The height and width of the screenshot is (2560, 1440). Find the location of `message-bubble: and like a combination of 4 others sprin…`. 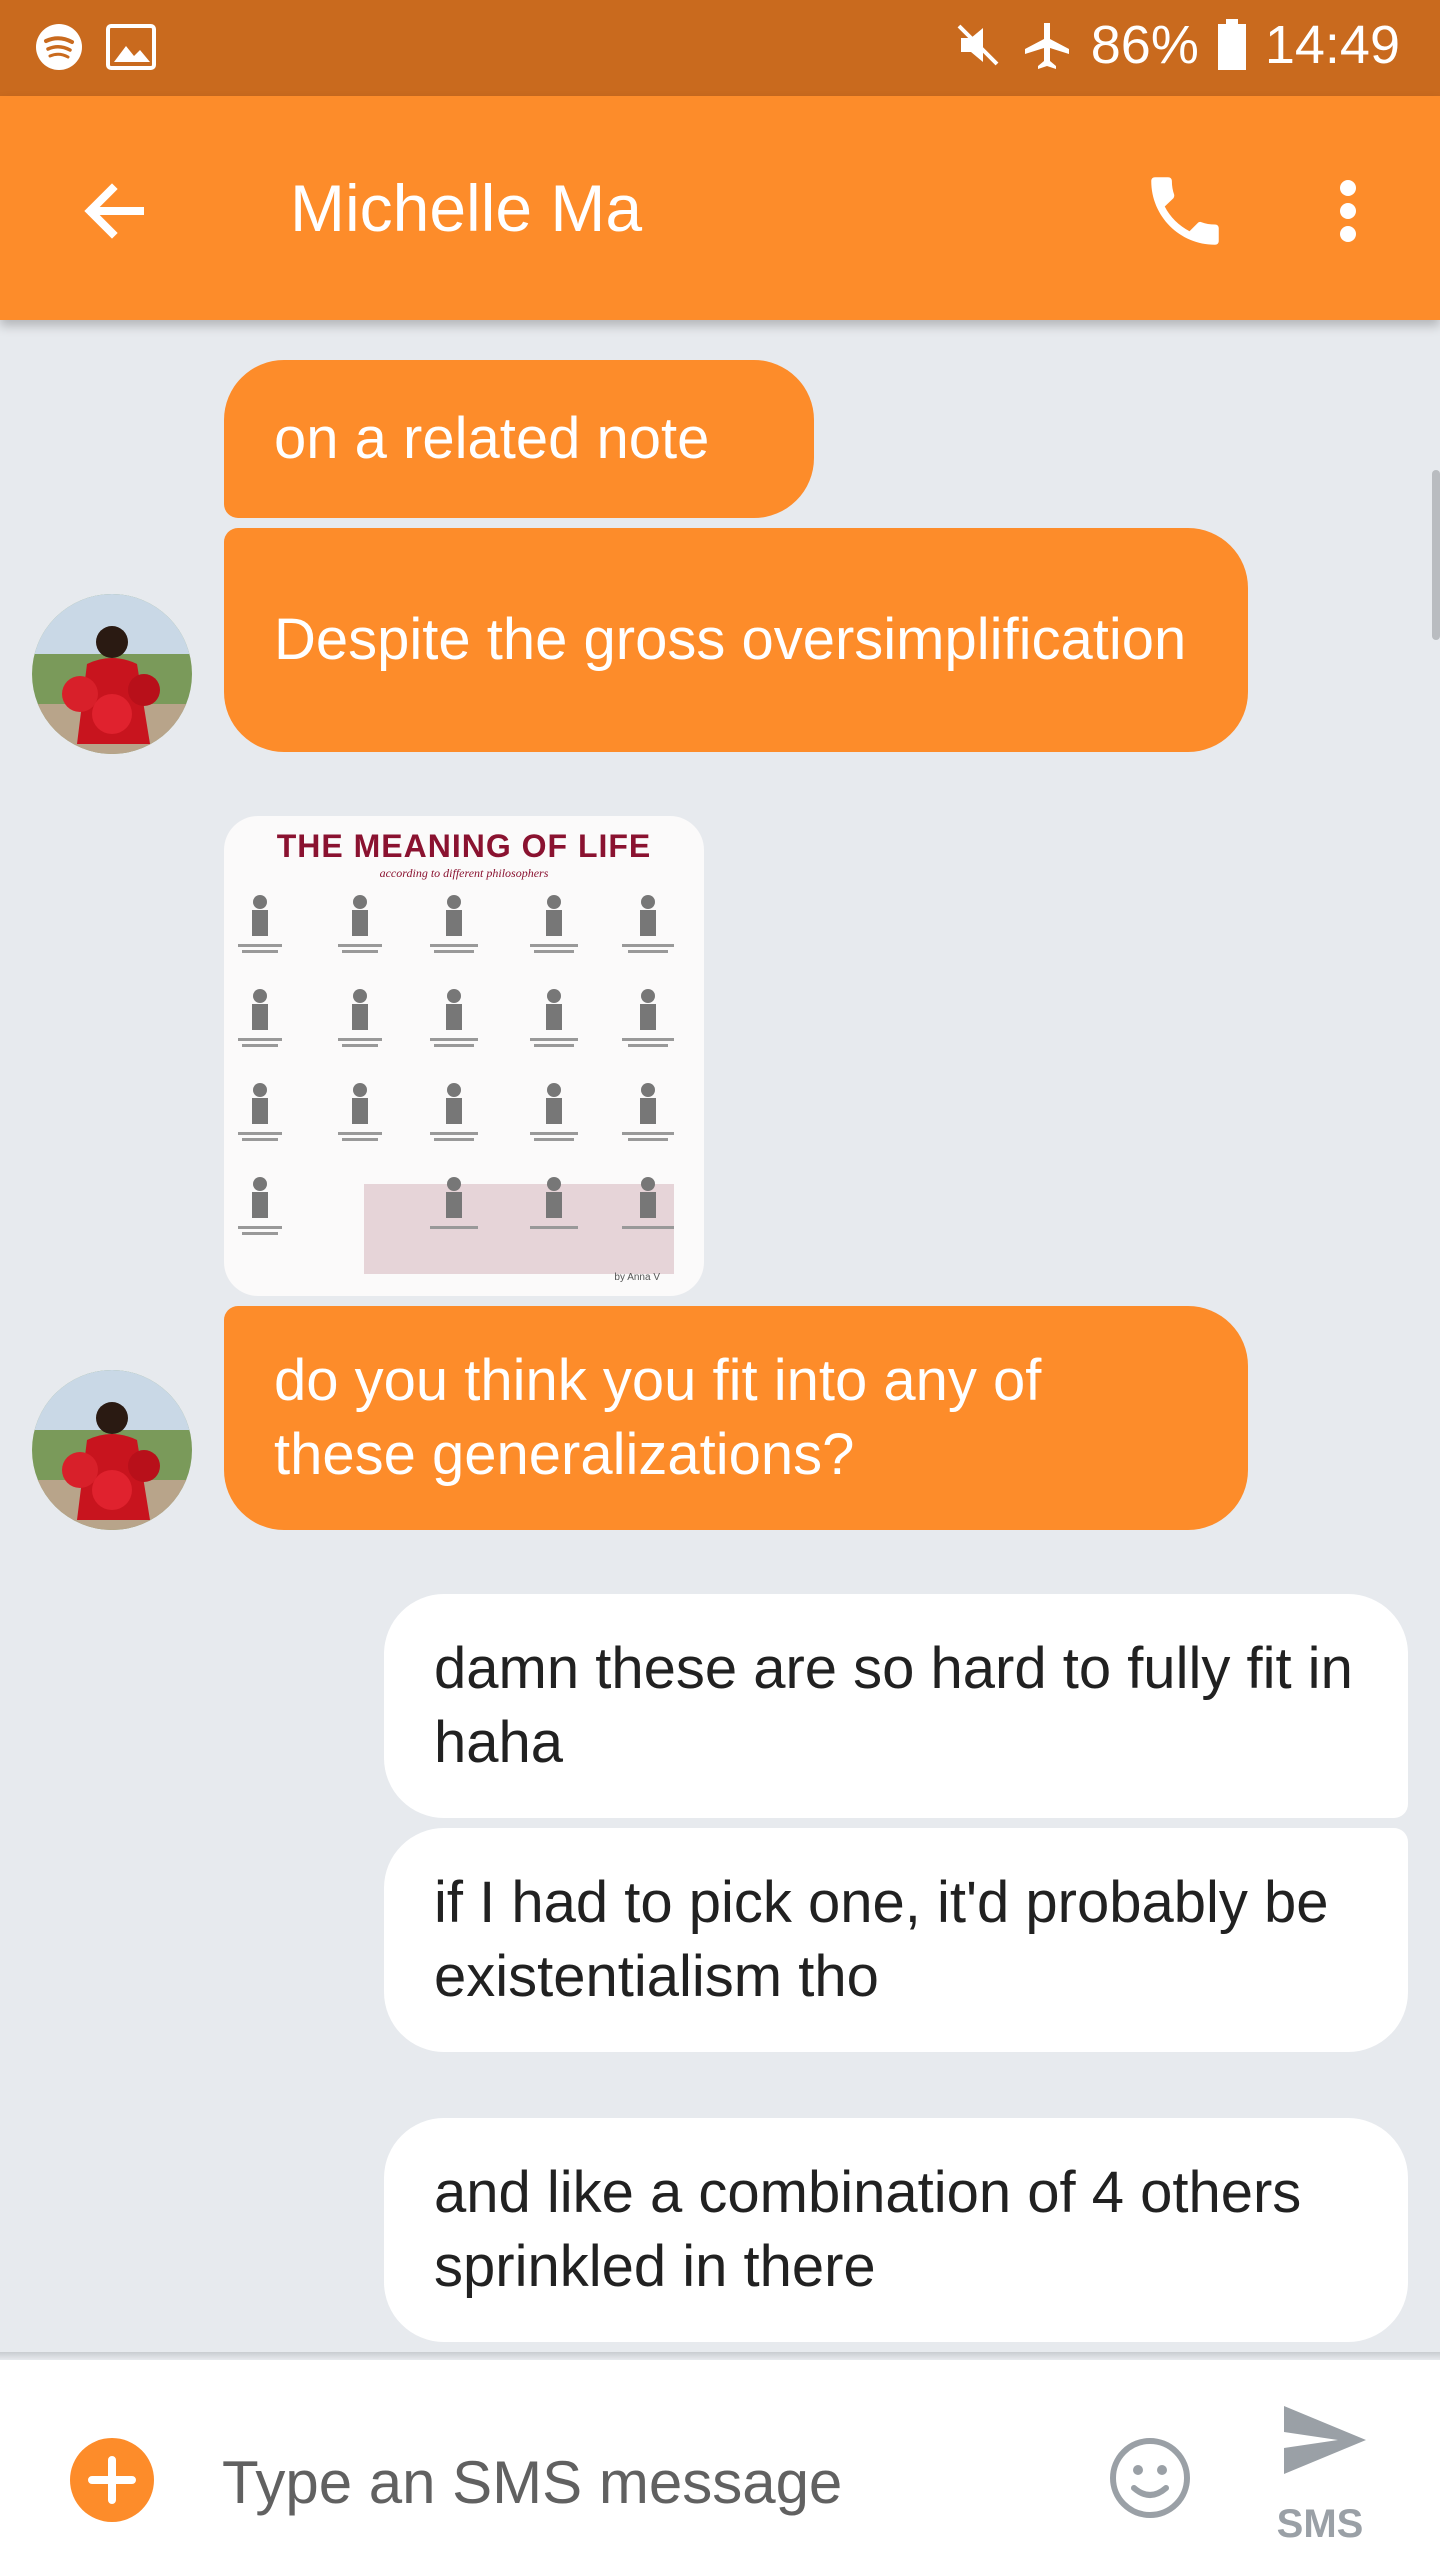

message-bubble: and like a combination of 4 others sprin… is located at coordinates (896, 2230).